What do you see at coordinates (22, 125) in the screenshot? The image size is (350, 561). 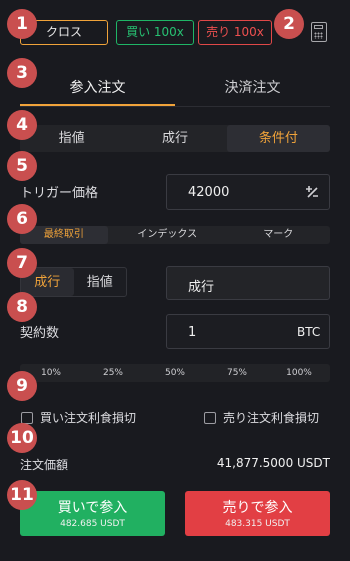 I see `badge-4: 4` at bounding box center [22, 125].